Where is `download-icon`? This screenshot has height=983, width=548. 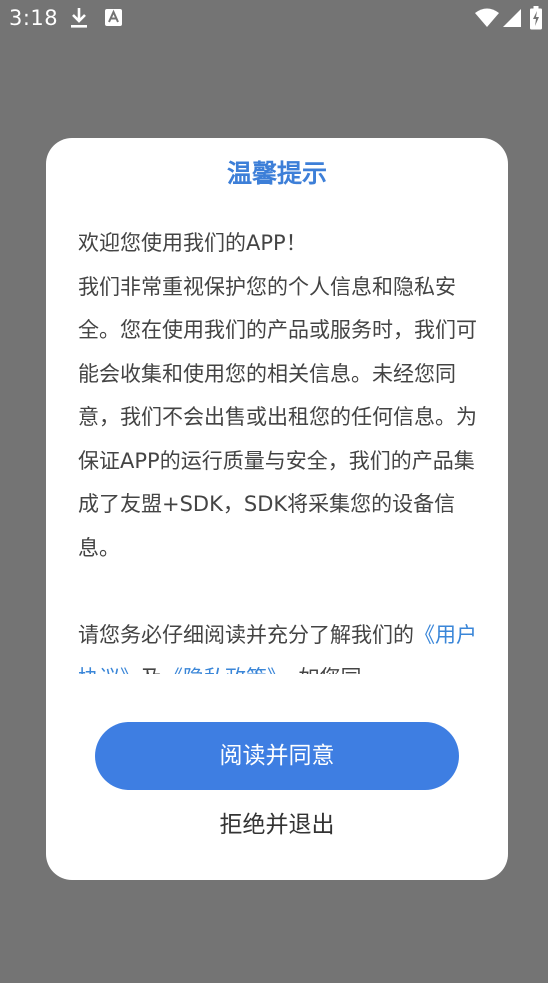
download-icon is located at coordinates (79, 20).